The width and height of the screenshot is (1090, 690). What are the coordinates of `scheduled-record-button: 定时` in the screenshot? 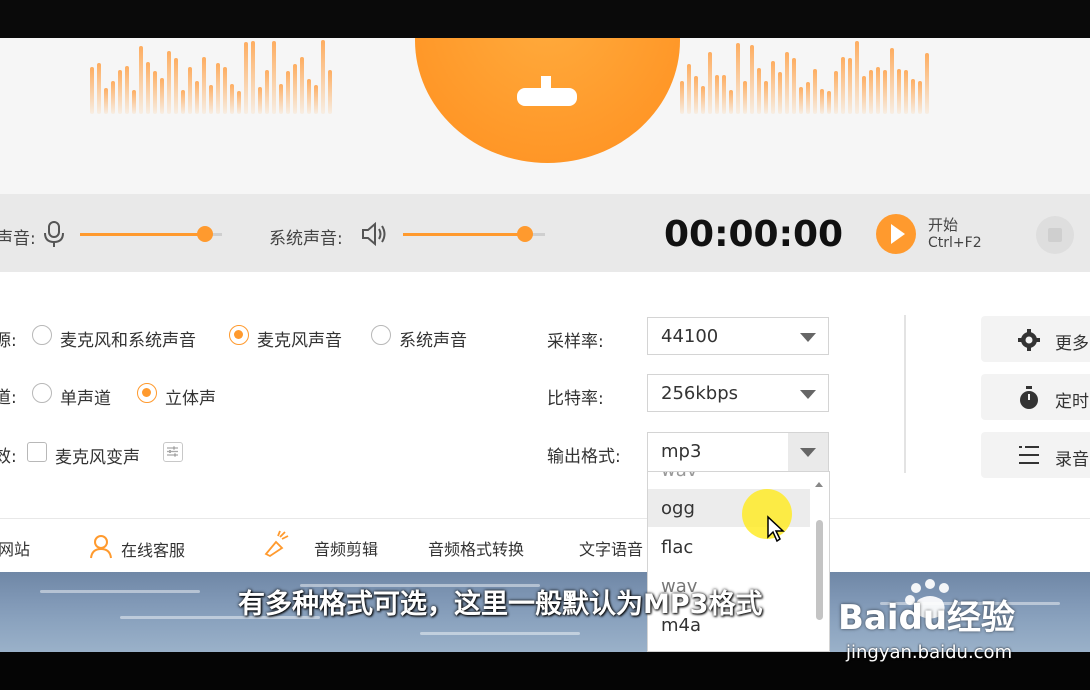 It's located at (1035, 397).